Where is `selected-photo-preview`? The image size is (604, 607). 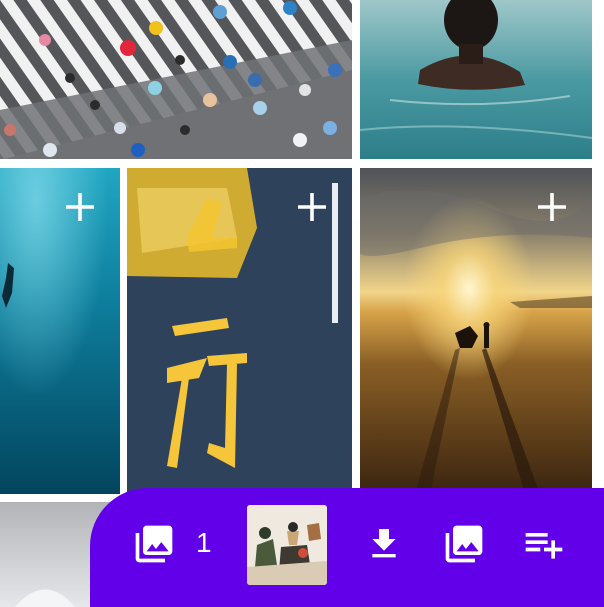 selected-photo-preview is located at coordinates (287, 545).